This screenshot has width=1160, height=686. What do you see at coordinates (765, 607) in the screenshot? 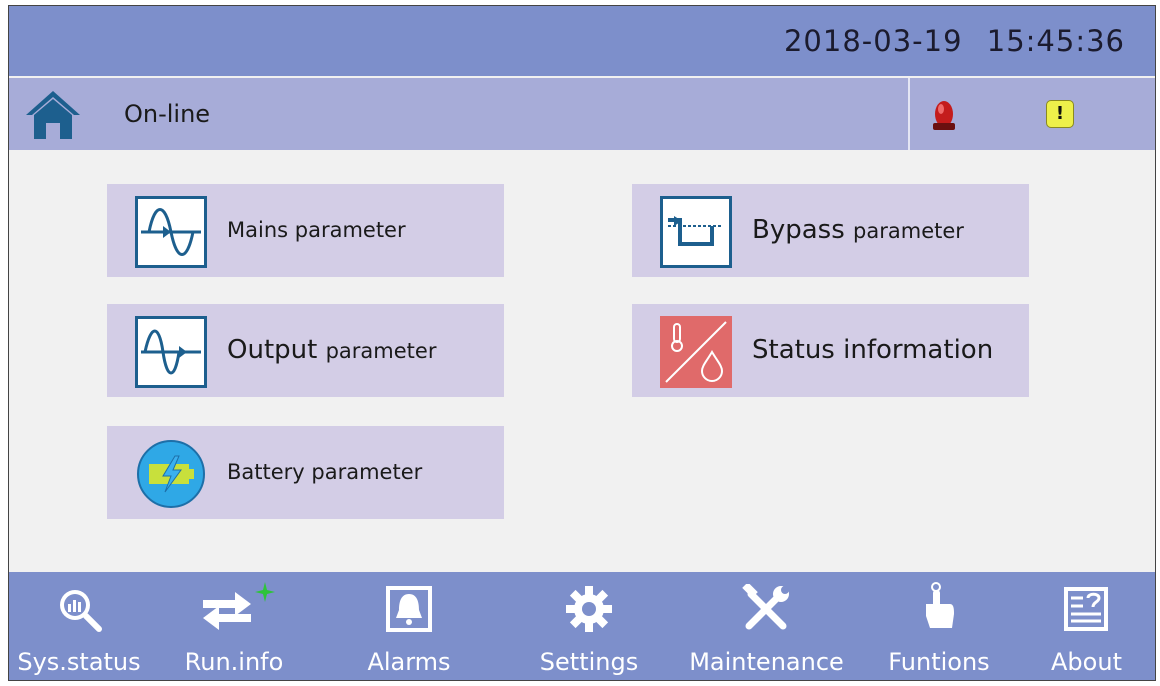
I see `tools-icon` at bounding box center [765, 607].